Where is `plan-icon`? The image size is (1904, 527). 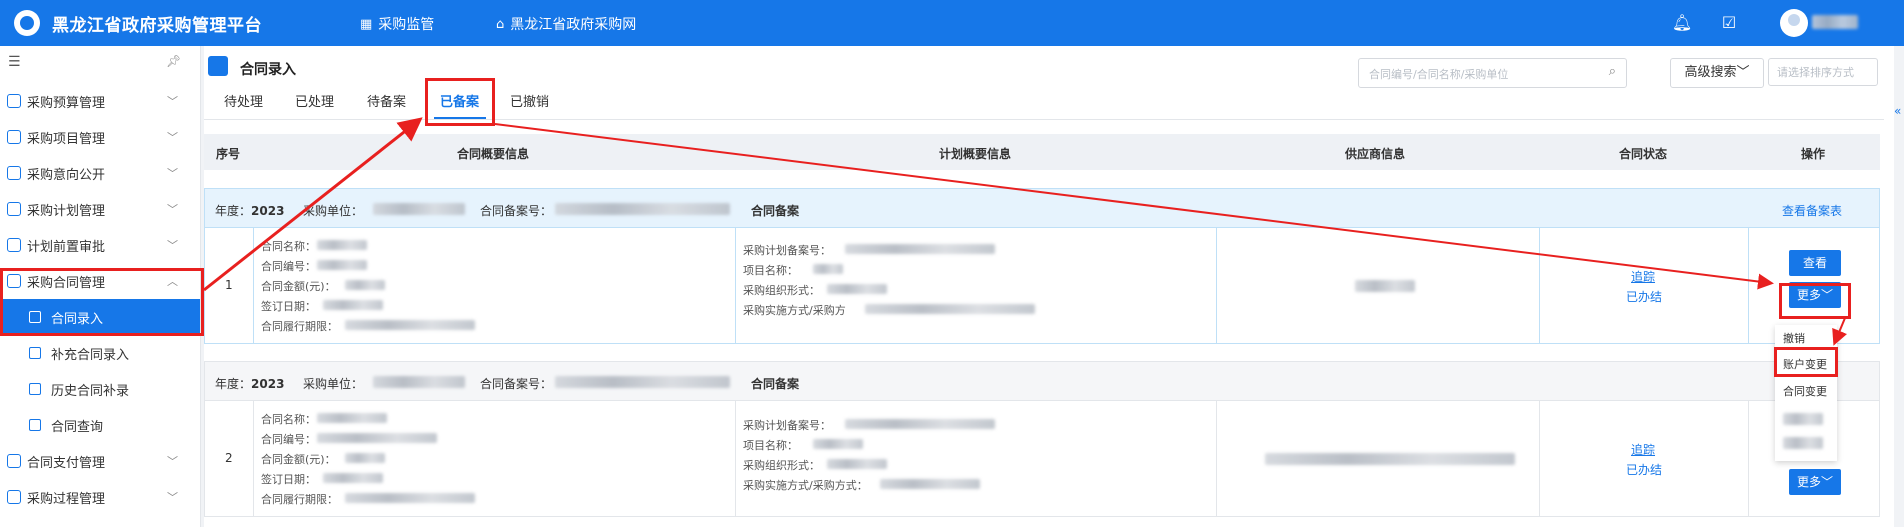 plan-icon is located at coordinates (14, 209).